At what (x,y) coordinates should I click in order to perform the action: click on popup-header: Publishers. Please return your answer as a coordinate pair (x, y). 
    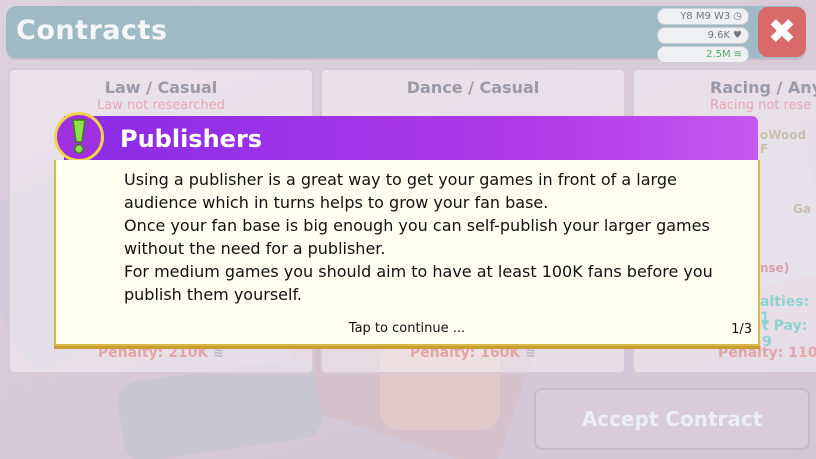
    Looking at the image, I should click on (411, 139).